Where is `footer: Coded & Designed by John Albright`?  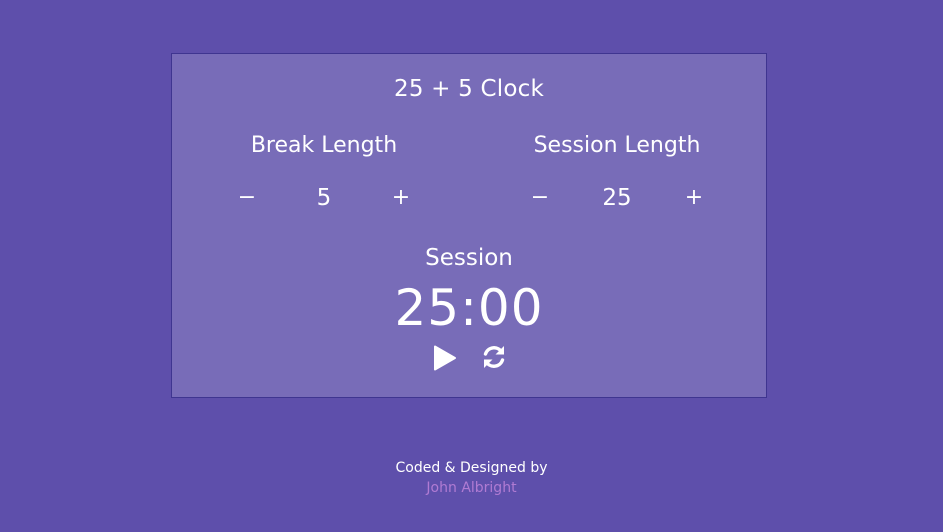 footer: Coded & Designed by John Albright is located at coordinates (471, 478).